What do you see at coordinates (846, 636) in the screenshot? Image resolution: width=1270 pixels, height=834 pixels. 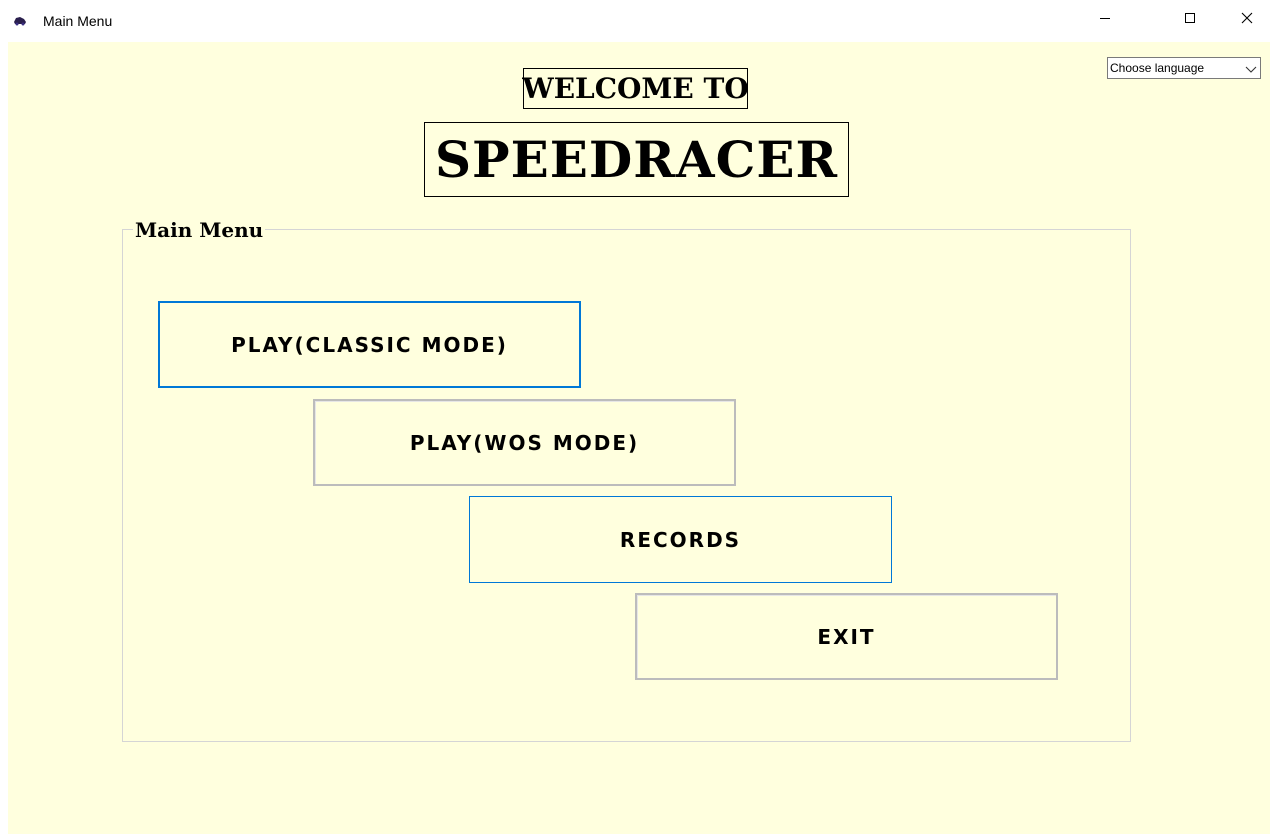 I see `exit-button: EXIT` at bounding box center [846, 636].